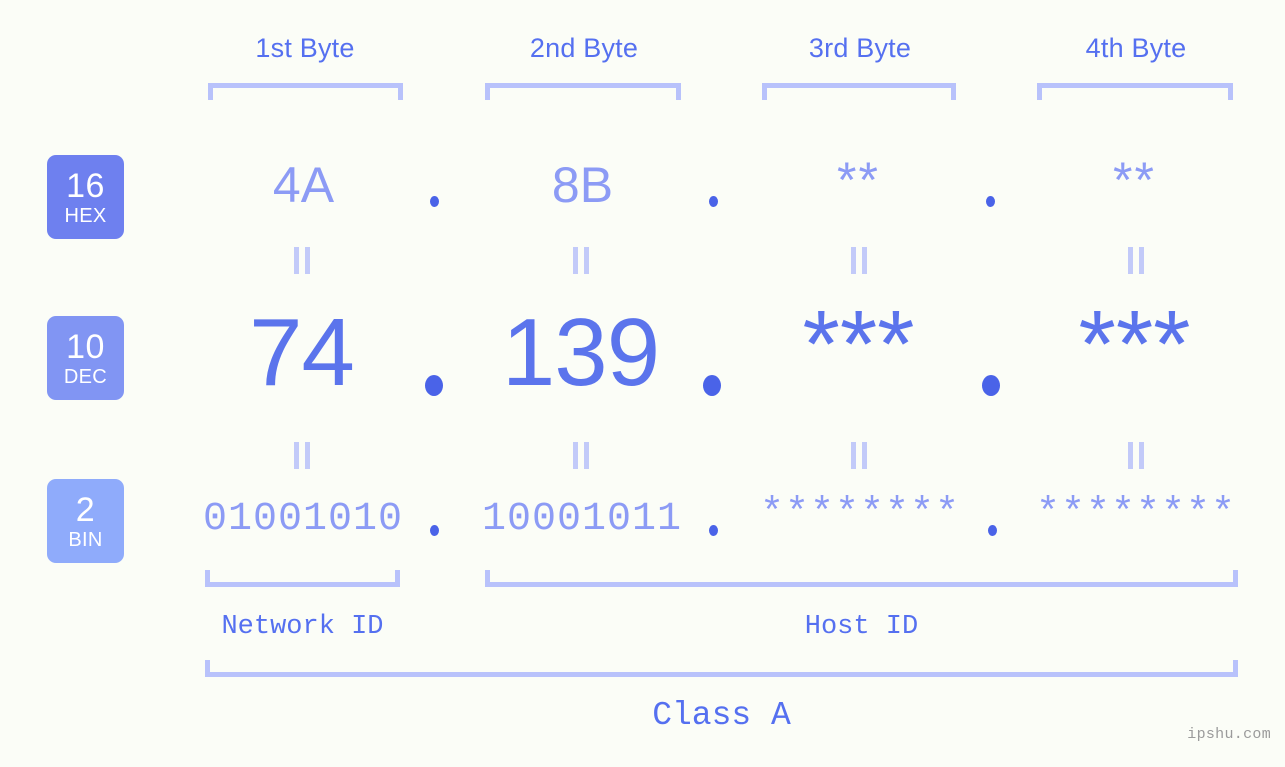 The image size is (1285, 767). I want to click on bin-byte-2-value: 10001011, so click(582, 519).